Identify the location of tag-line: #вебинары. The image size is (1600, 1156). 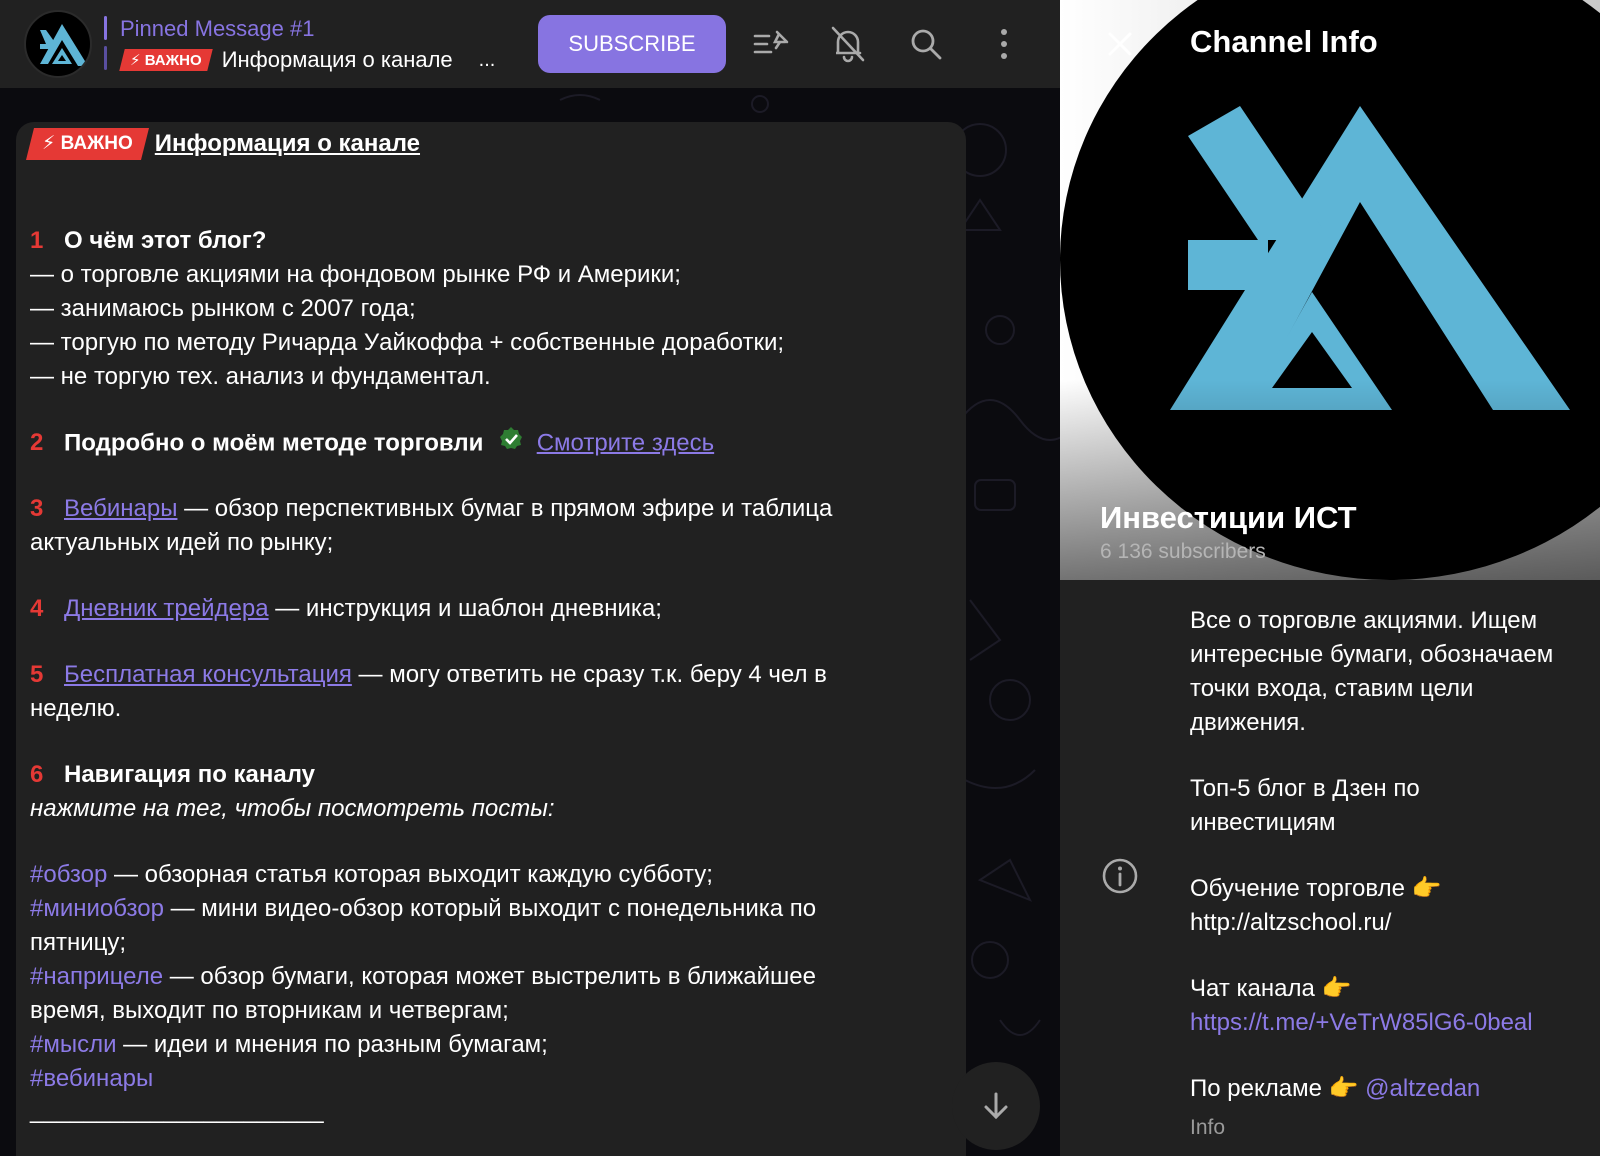
(91, 1079).